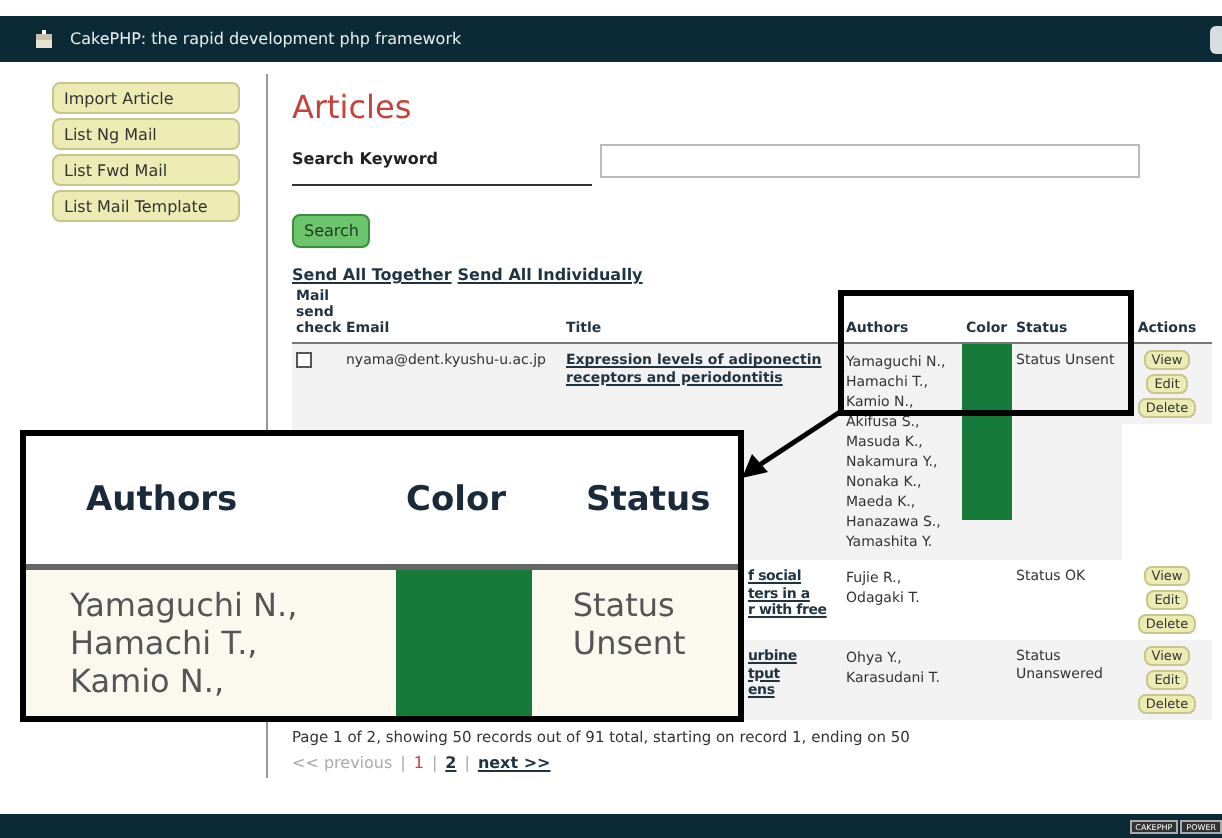 This screenshot has height=838, width=1222. I want to click on sidebar-button: List Ng Mail, so click(146, 134).